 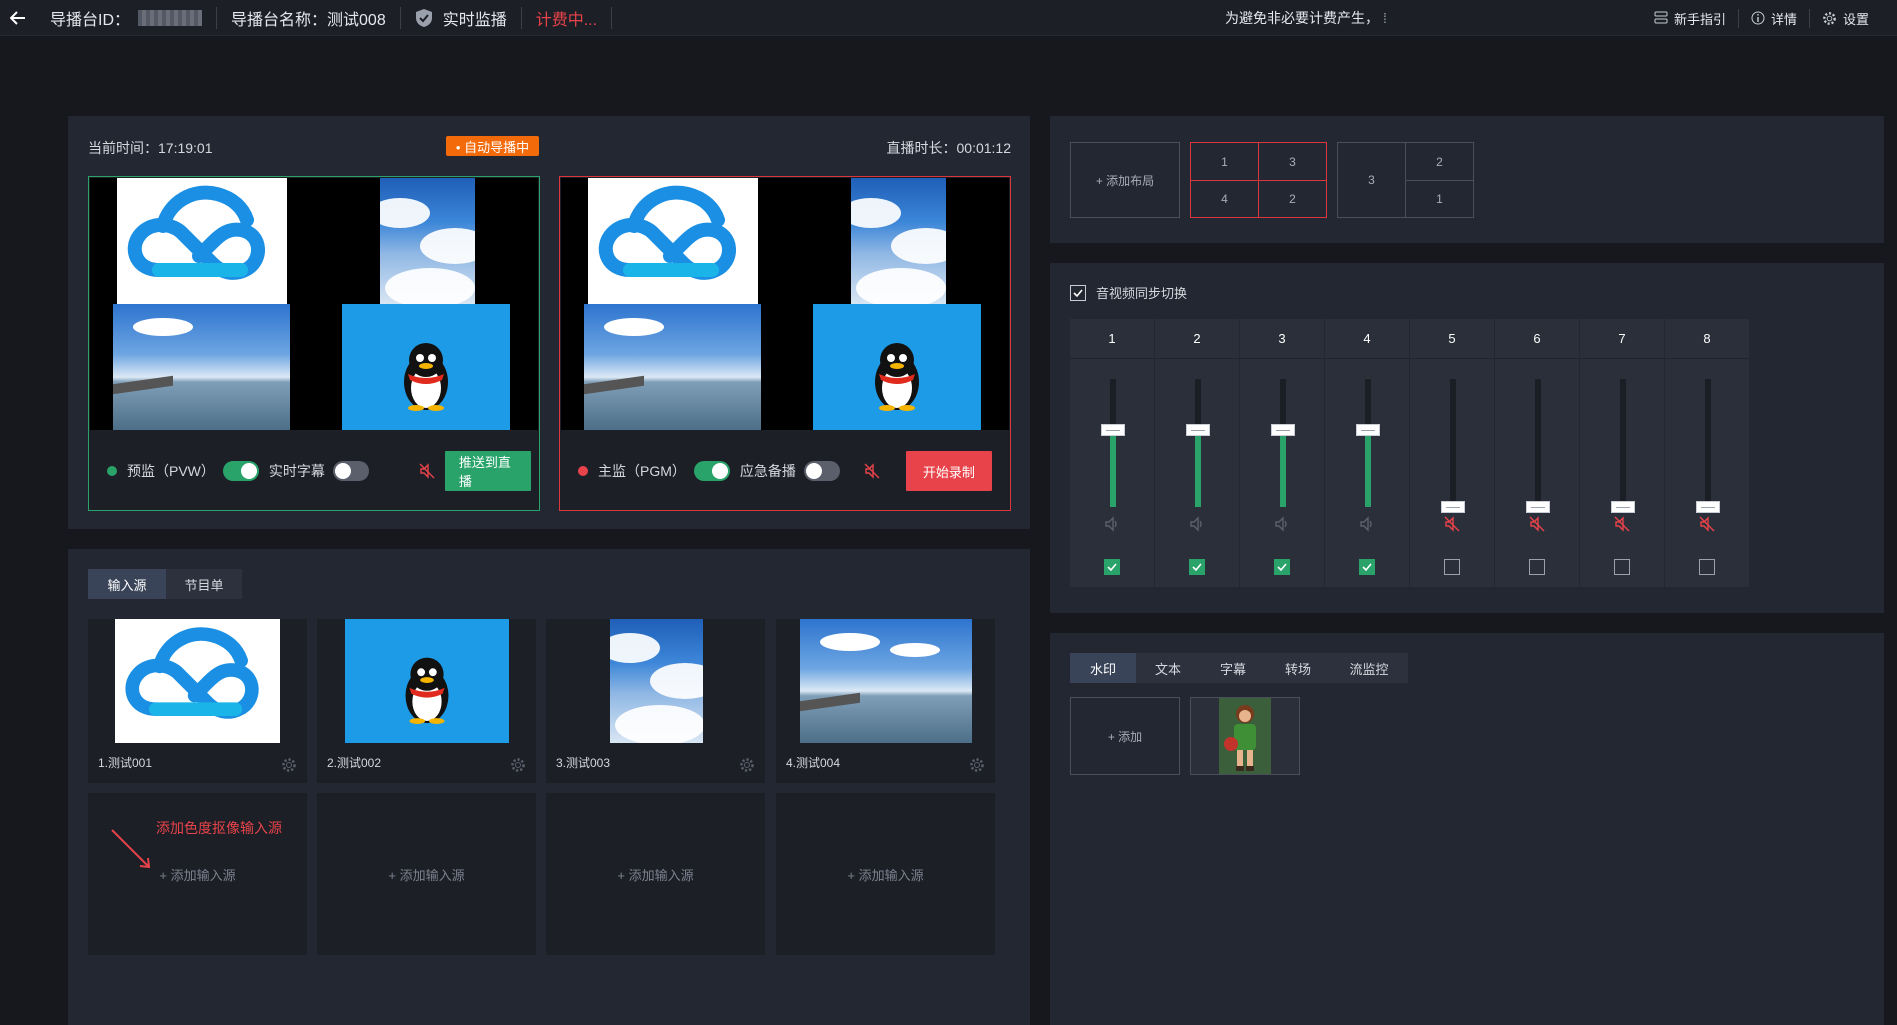 I want to click on preview-auto-toggle, so click(x=240, y=471).